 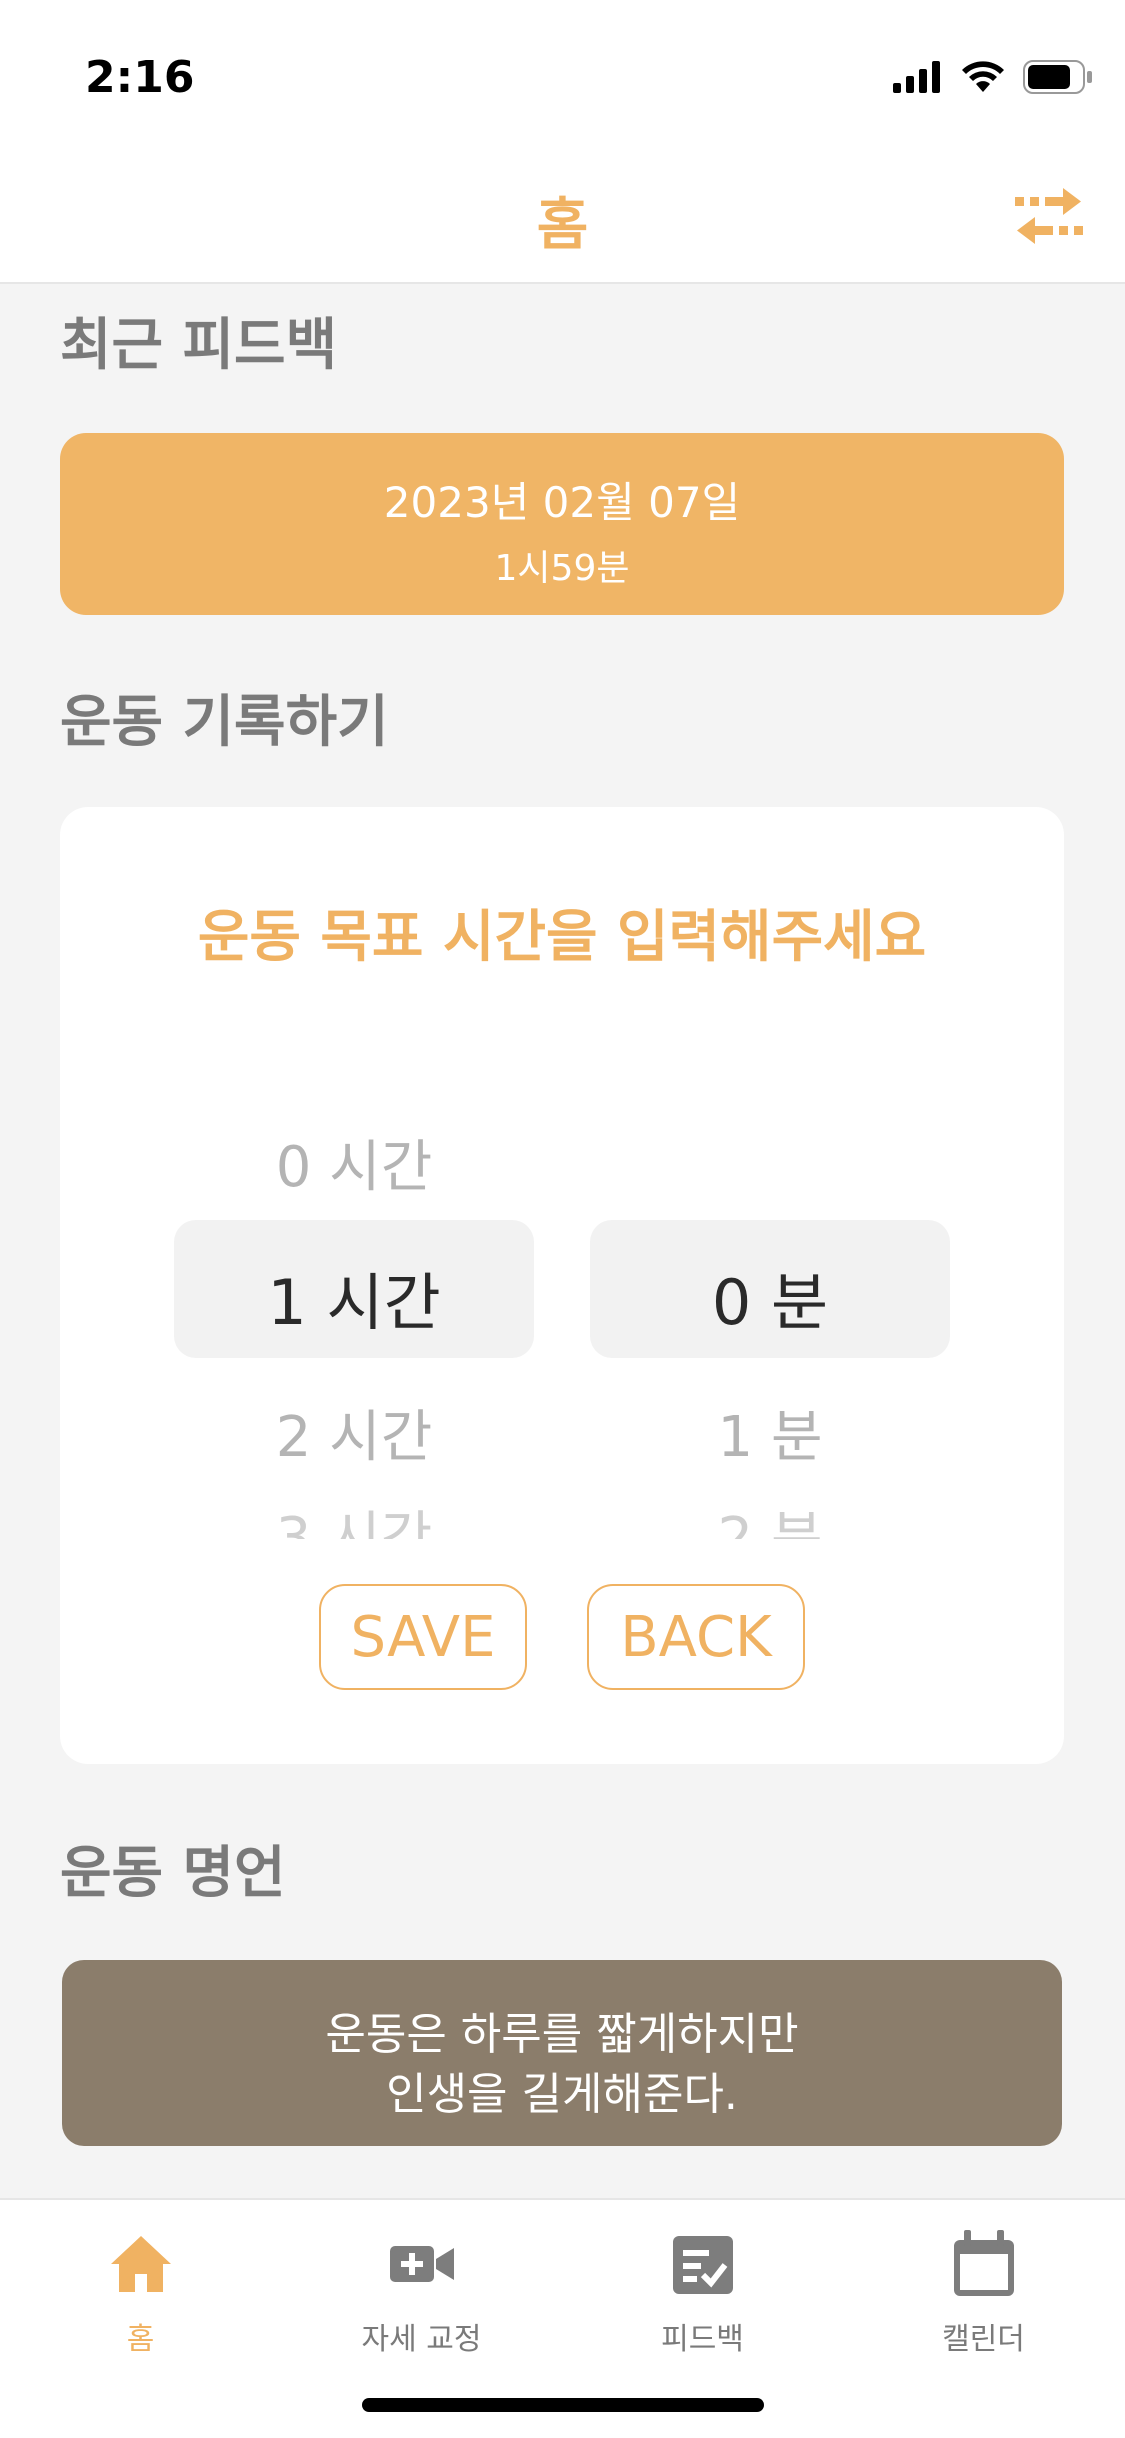 I want to click on feedback-duration: 1시59분, so click(x=562, y=568).